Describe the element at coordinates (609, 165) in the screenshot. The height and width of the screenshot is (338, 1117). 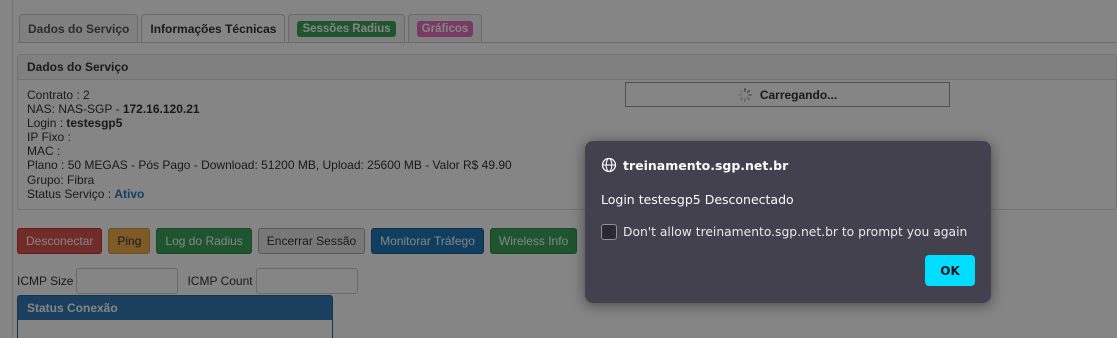
I see `globe-icon` at that location.